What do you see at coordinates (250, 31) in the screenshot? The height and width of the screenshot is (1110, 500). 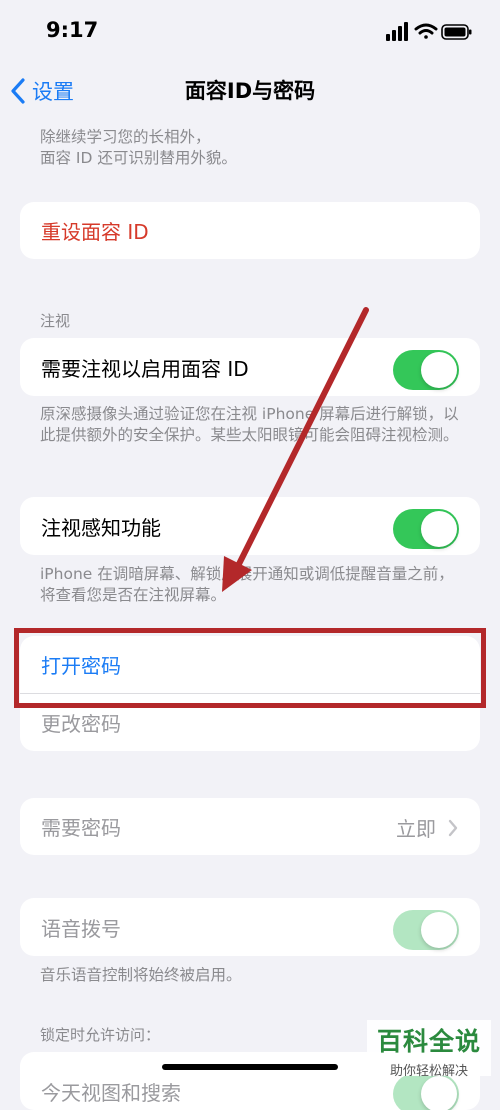 I see `status-bar: 9:17` at bounding box center [250, 31].